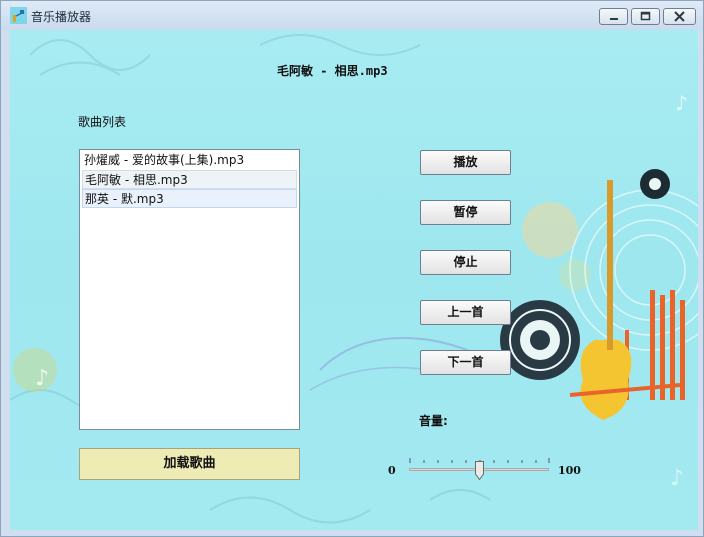 The height and width of the screenshot is (537, 704). Describe the element at coordinates (465, 212) in the screenshot. I see `pause-button: 暂停` at that location.